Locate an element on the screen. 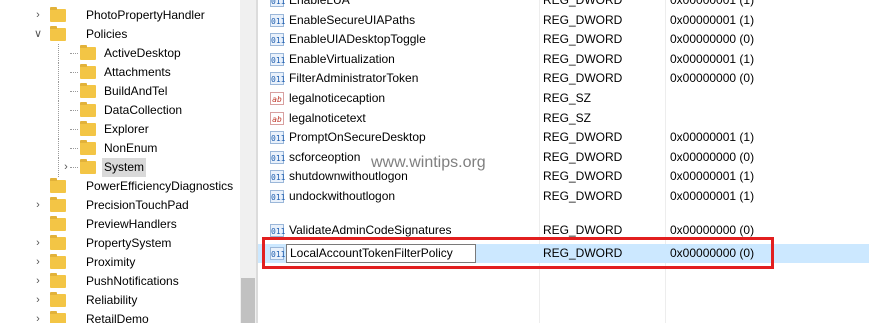  value-row: ab legalnoticecaption REG_SZ is located at coordinates (563, 98).